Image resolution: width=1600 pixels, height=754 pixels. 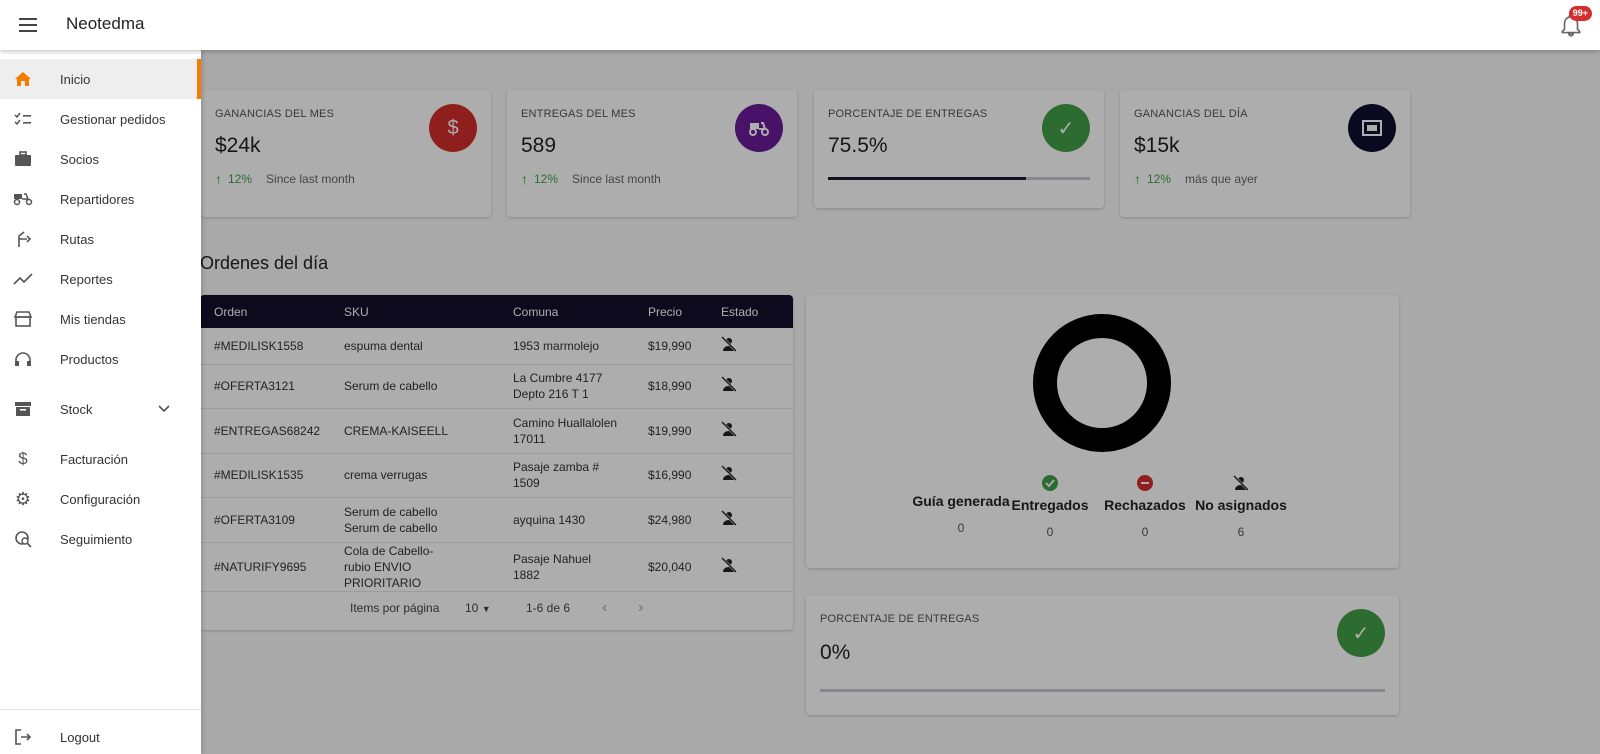 I want to click on sidebar-item-label: Gestionar pedidos, so click(x=113, y=119).